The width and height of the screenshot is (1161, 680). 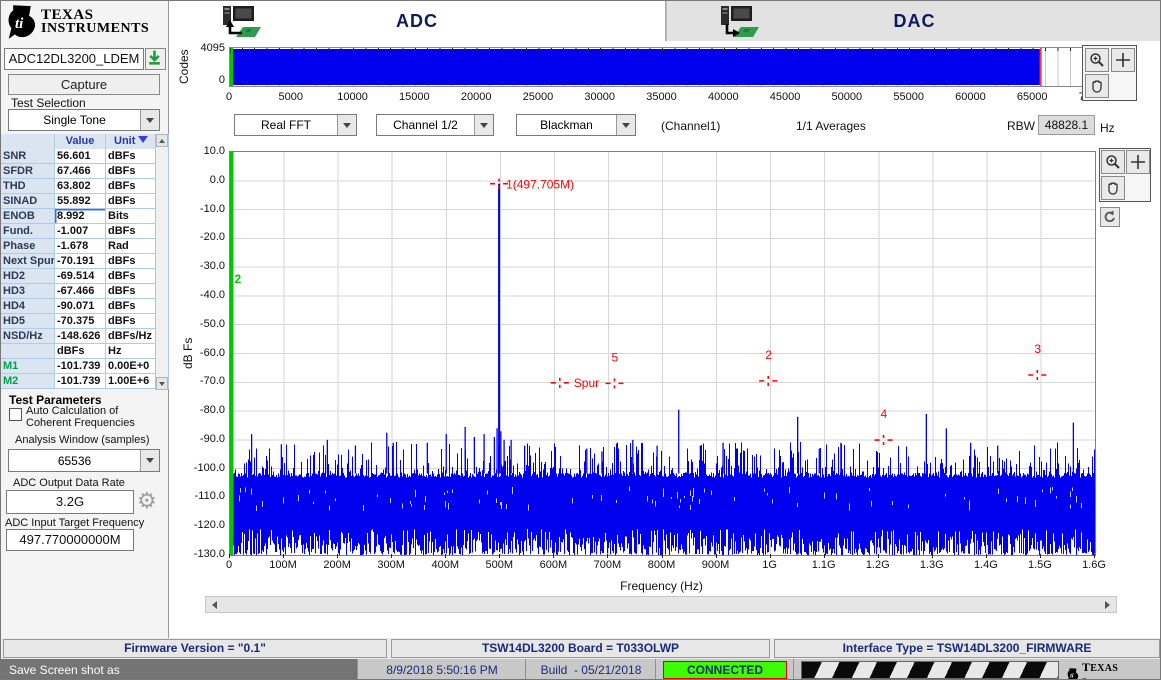 What do you see at coordinates (28, 291) in the screenshot?
I see `row-name: HD3` at bounding box center [28, 291].